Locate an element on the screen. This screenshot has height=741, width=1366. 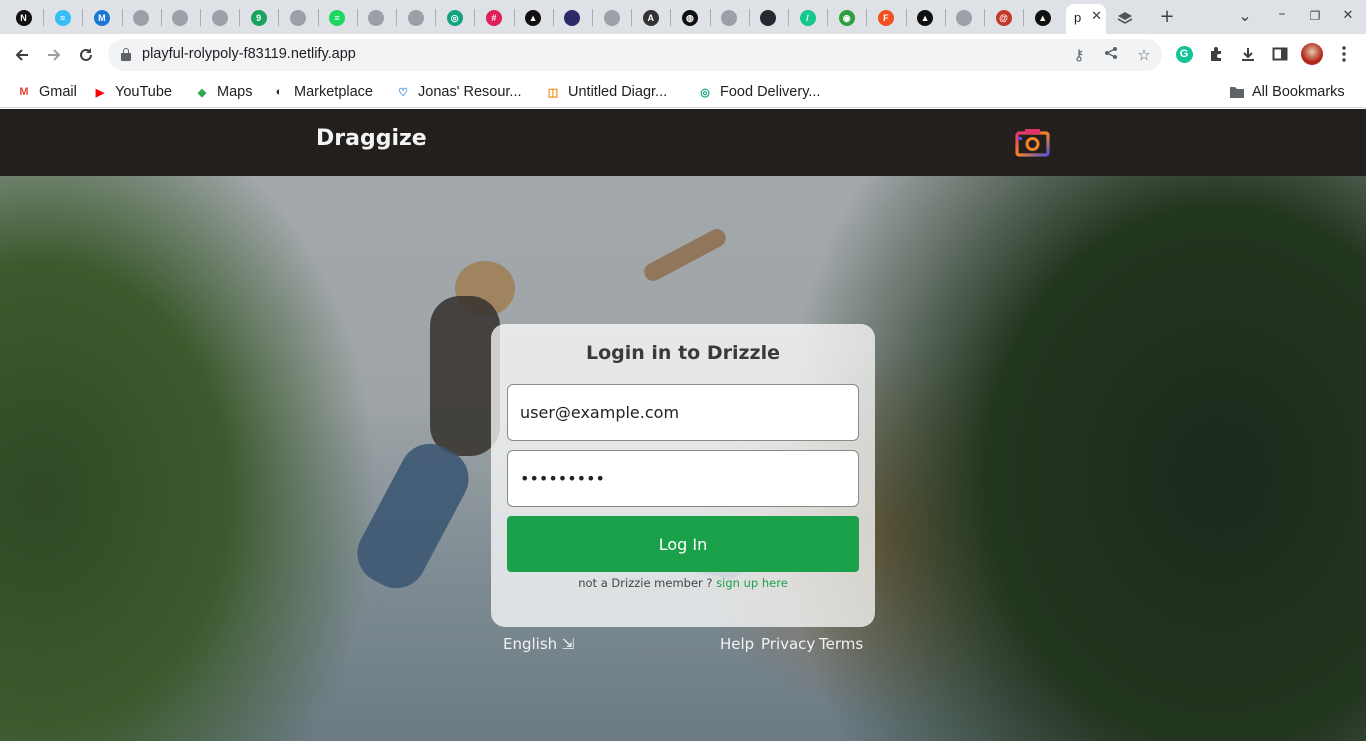
all-bookmarks: All Bookmarks is located at coordinates (1287, 92).